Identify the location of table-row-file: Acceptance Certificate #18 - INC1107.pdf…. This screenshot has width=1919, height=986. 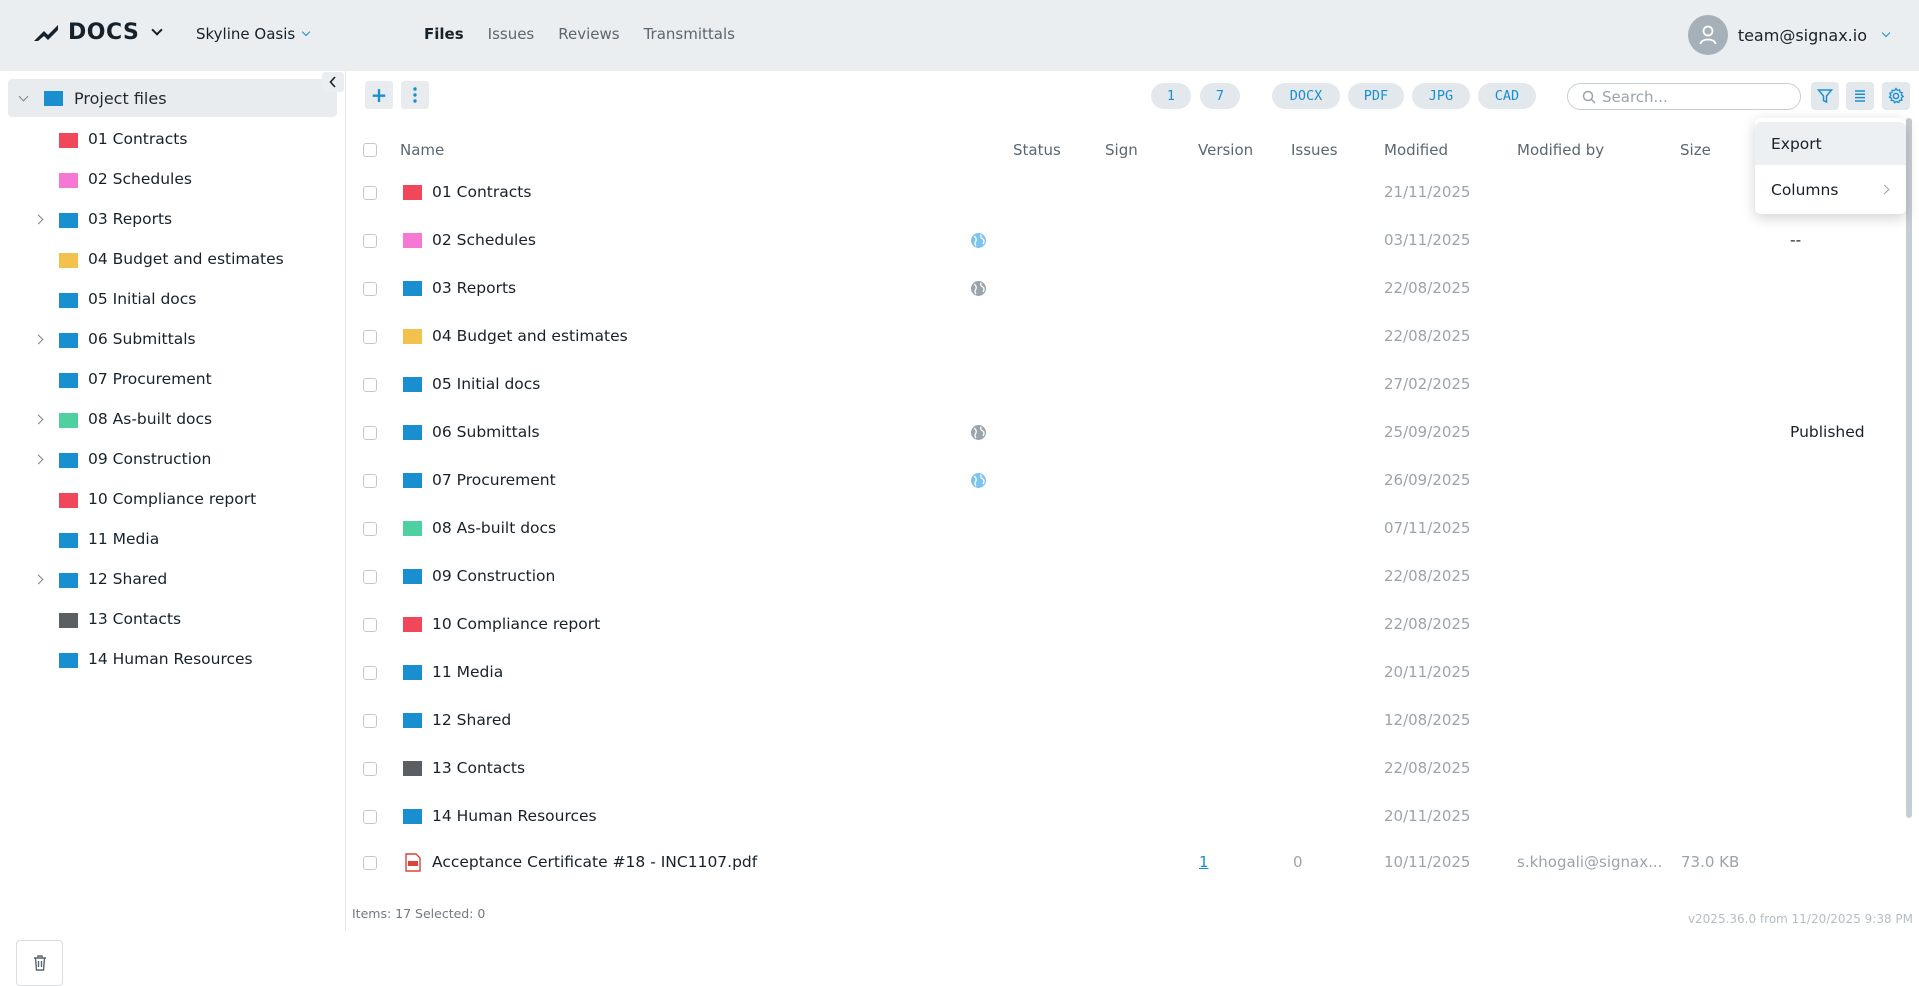
(1127, 863).